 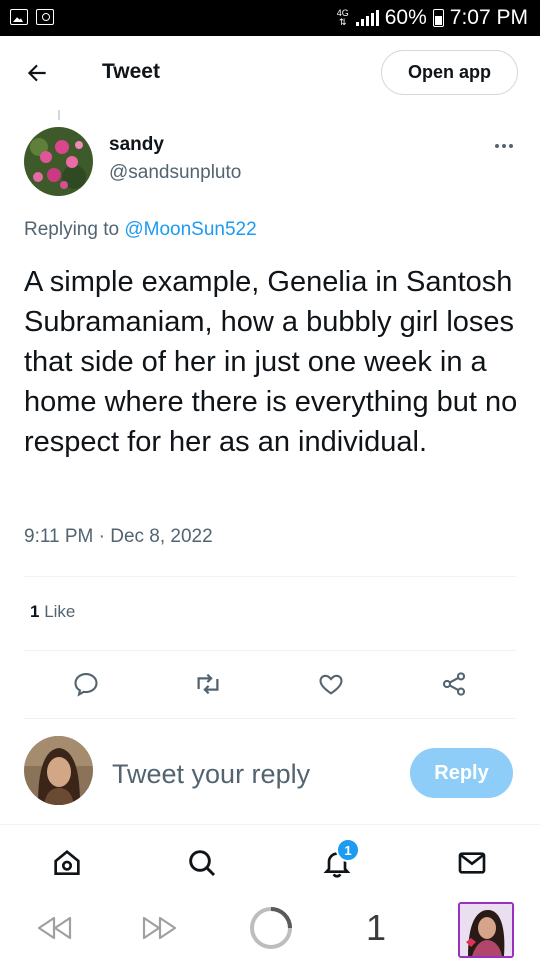 I want to click on more-options-icon, so click(x=504, y=146).